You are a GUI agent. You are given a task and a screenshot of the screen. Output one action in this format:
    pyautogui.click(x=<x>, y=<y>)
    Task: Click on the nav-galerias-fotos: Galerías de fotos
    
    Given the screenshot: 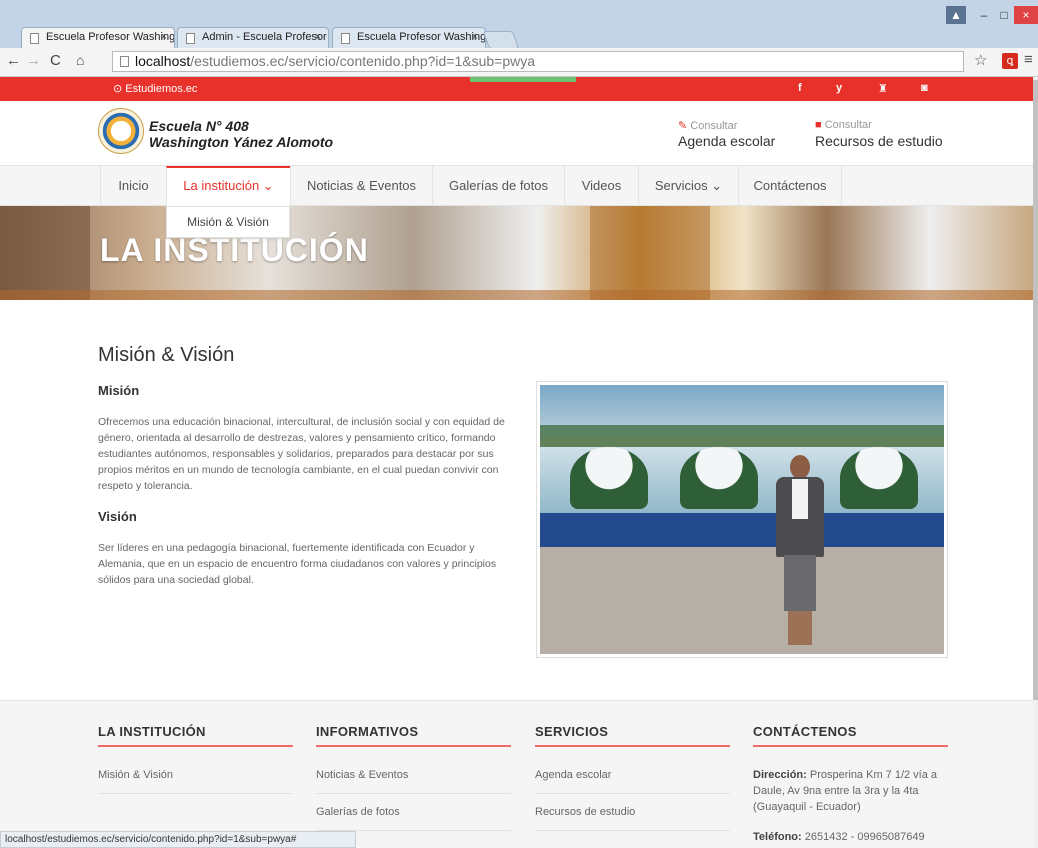 What is the action you would take?
    pyautogui.click(x=498, y=186)
    